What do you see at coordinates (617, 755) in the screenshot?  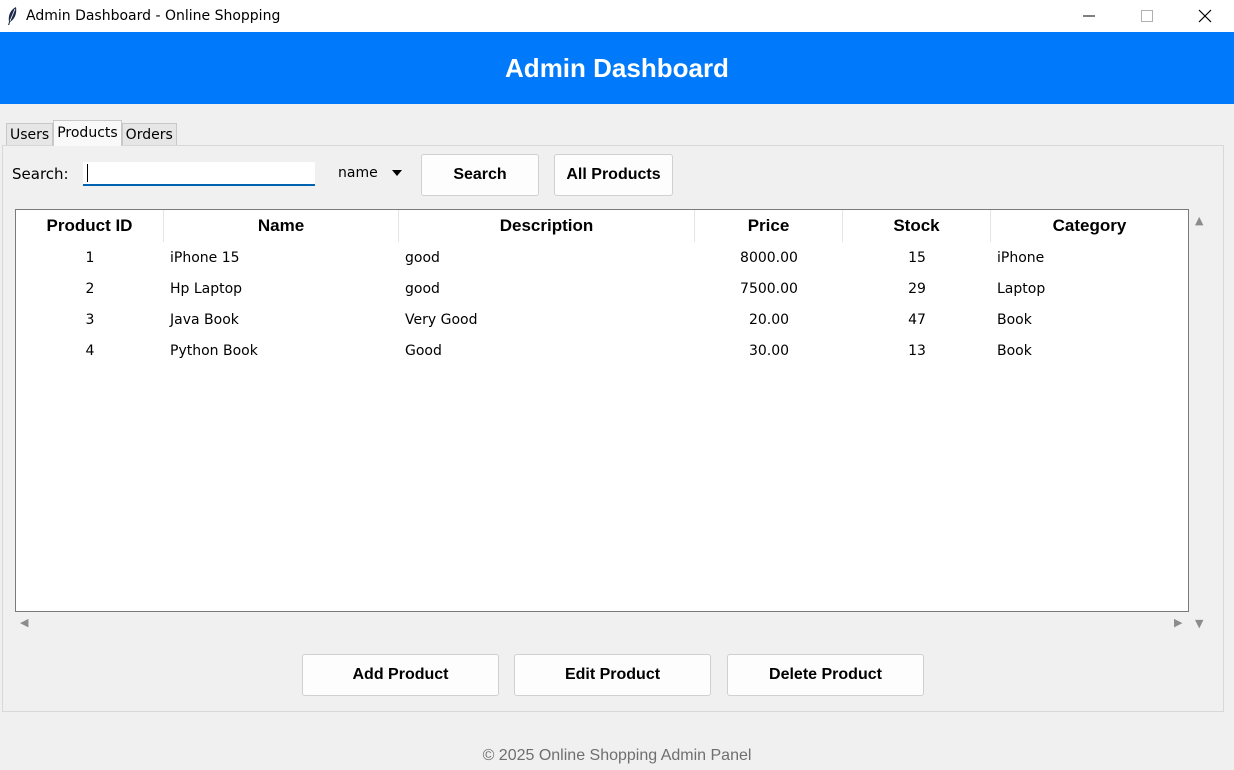 I see `footer-text: © 2025 Online Shopping Admin Panel` at bounding box center [617, 755].